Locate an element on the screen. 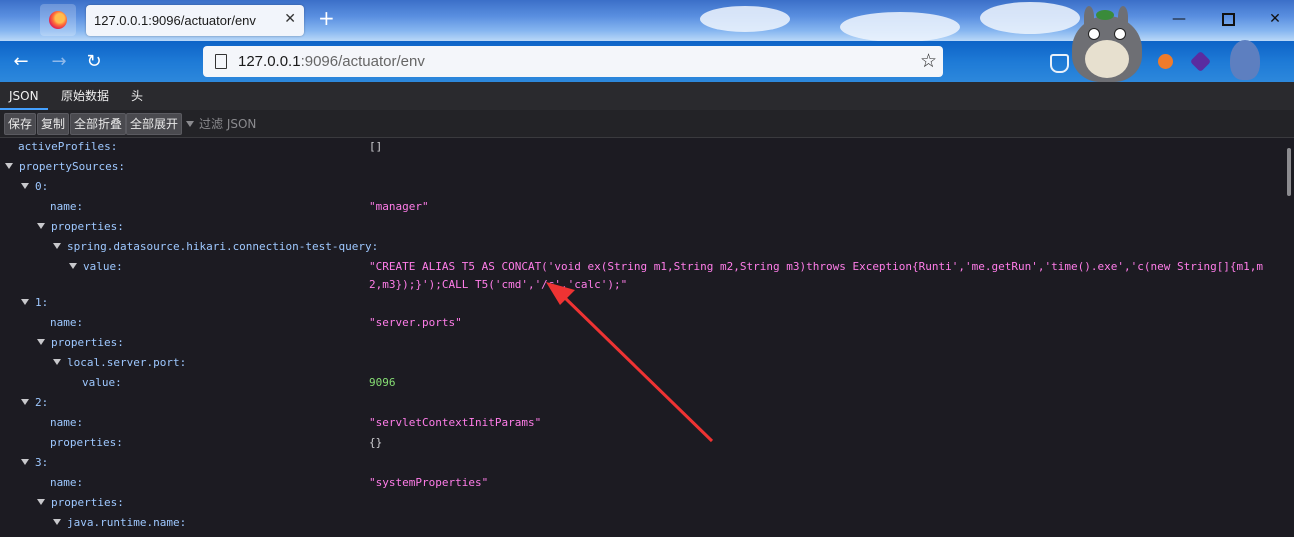 Image resolution: width=1294 pixels, height=537 pixels. bookmark-star-icon: ☆ is located at coordinates (928, 61).